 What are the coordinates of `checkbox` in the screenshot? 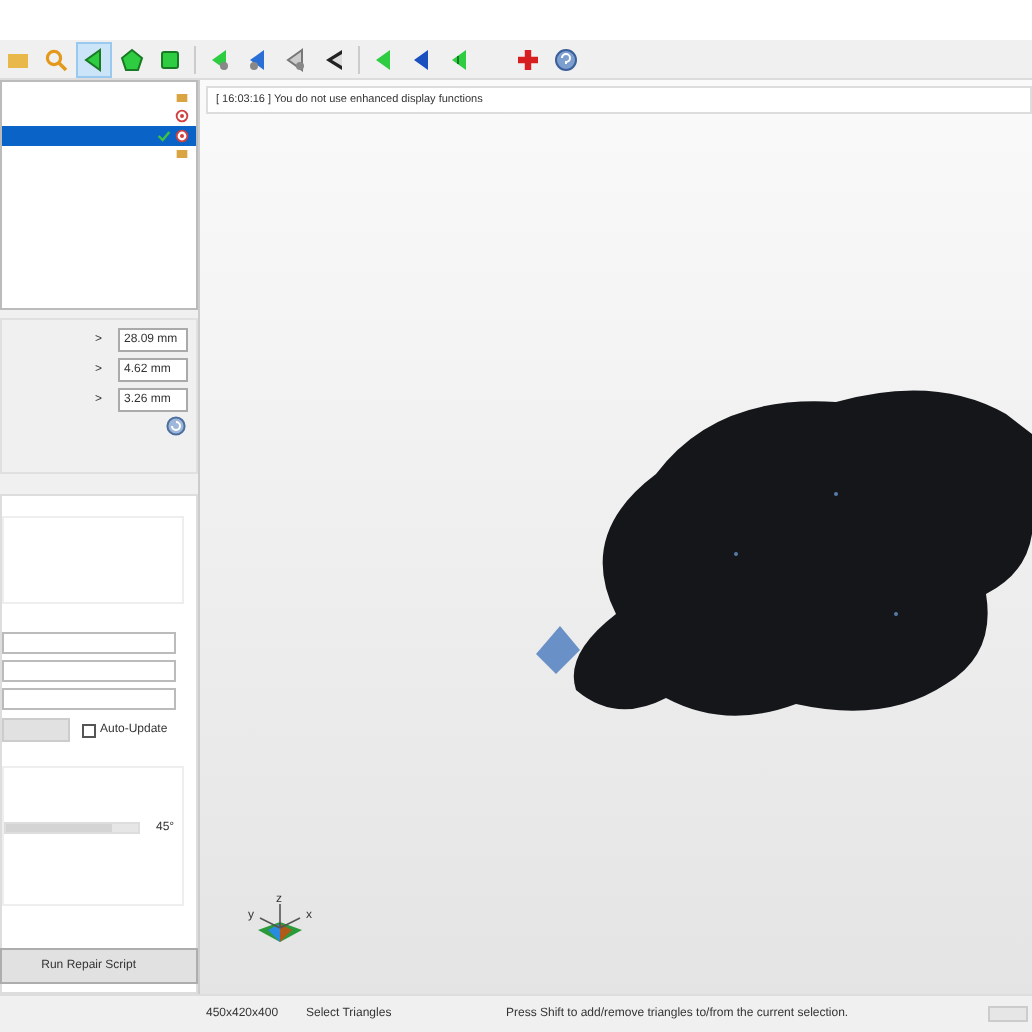 It's located at (89, 730).